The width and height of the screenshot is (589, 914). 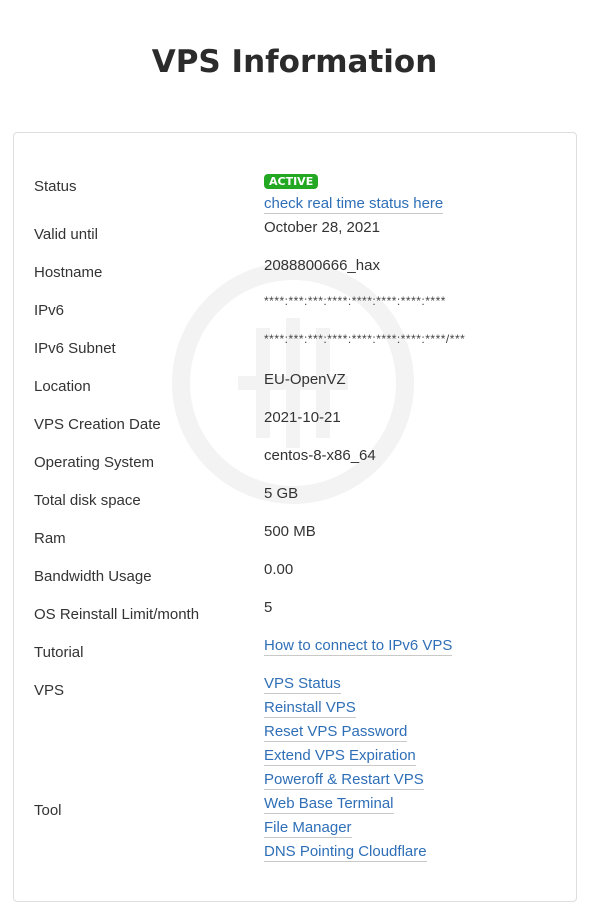 I want to click on hostname-label: Hostname, so click(x=68, y=272).